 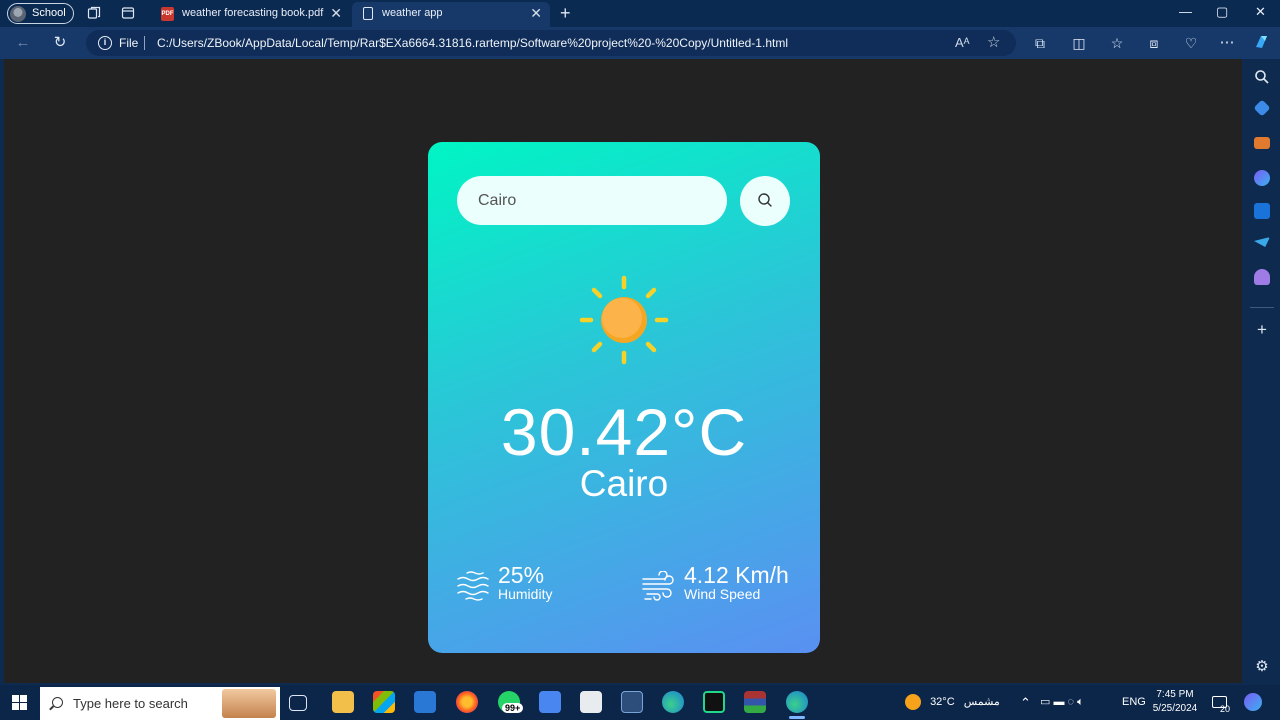 I want to click on microsoft-store-icon, so click(x=384, y=702).